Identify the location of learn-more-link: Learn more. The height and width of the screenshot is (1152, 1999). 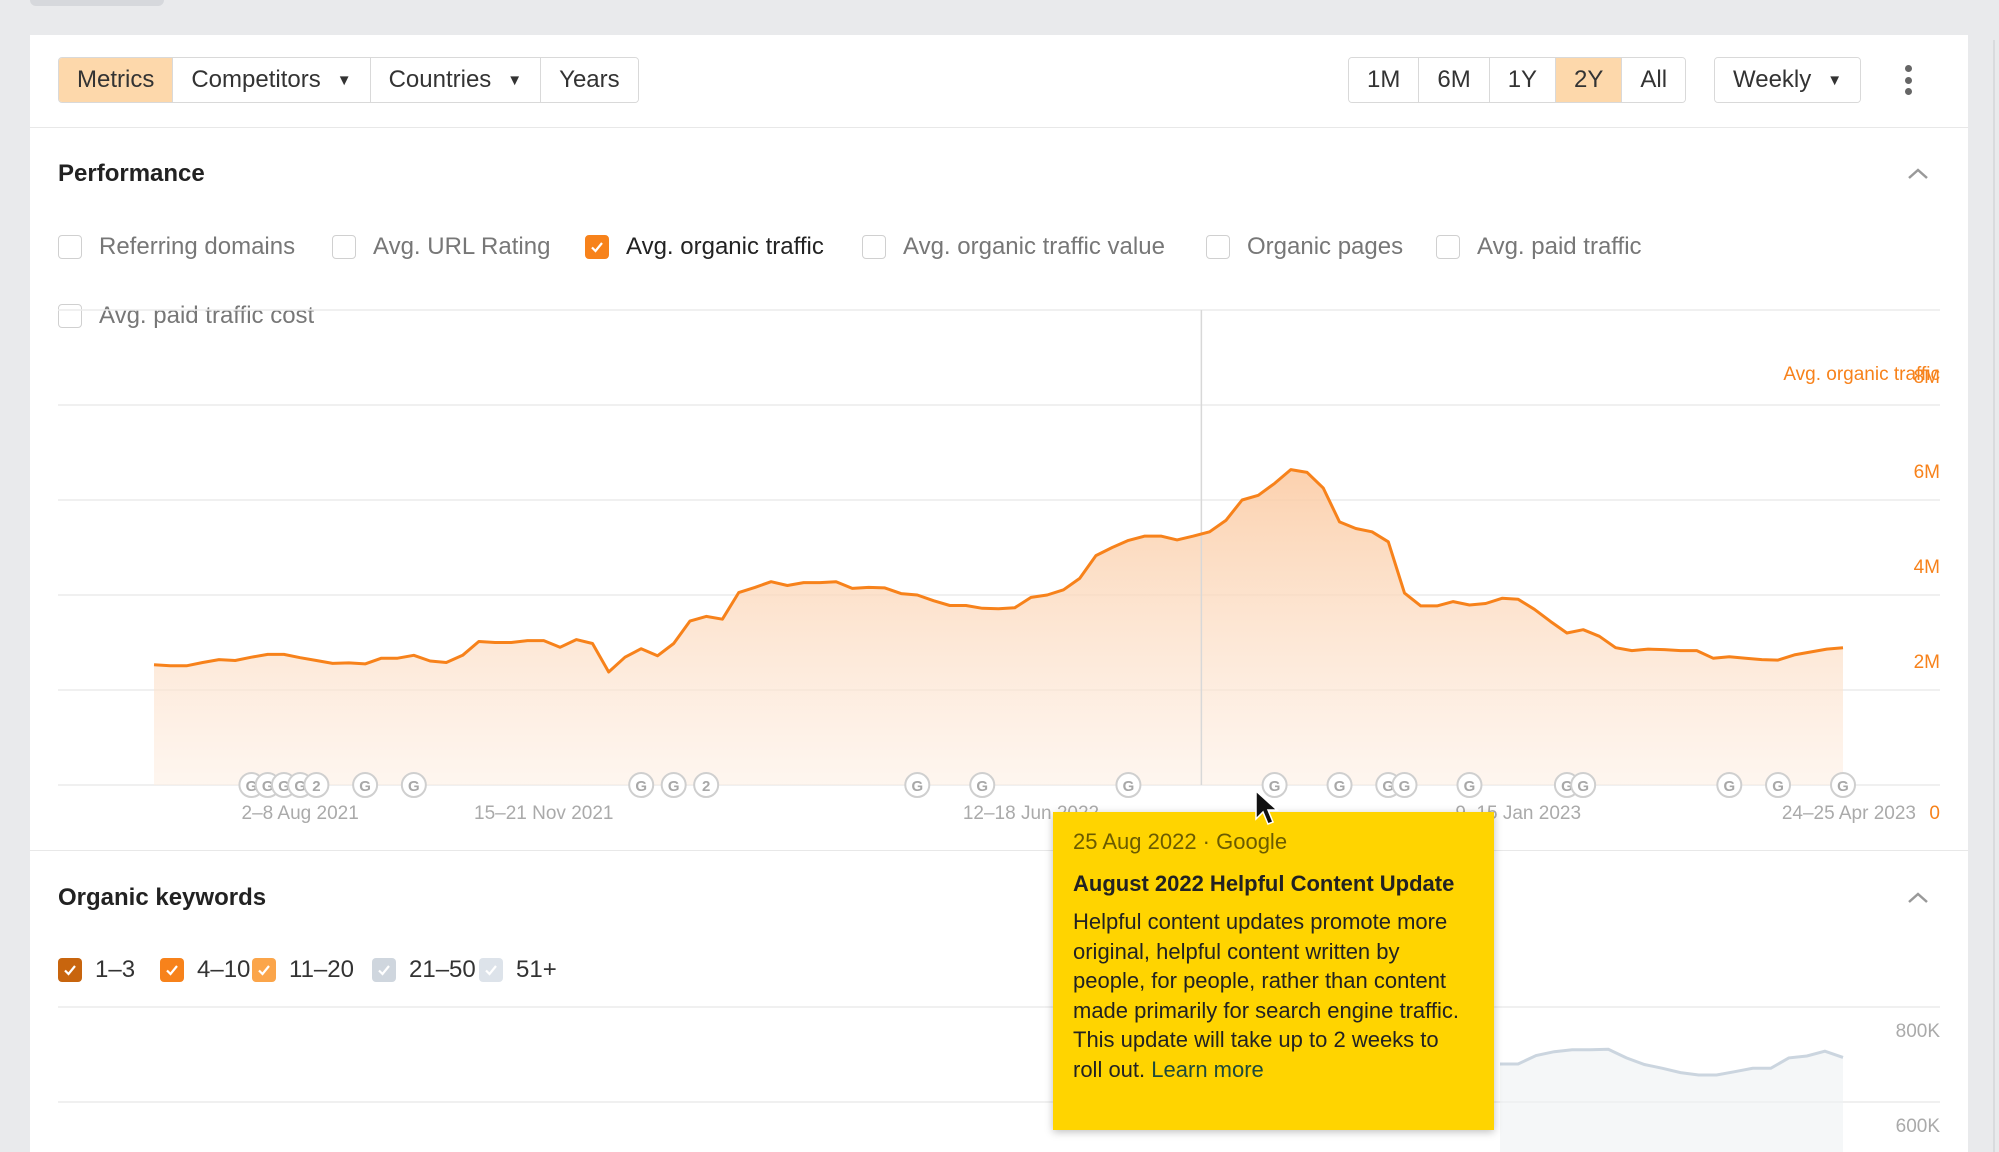
(1207, 1069).